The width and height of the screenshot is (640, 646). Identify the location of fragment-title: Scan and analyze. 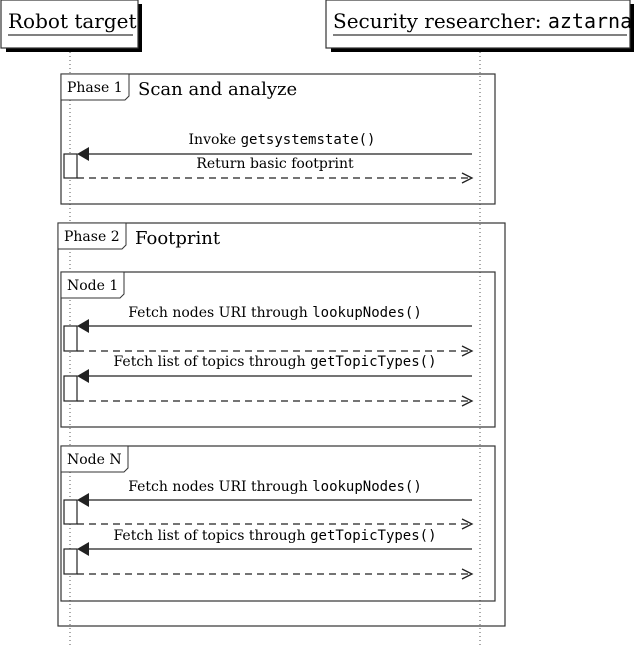
(217, 89).